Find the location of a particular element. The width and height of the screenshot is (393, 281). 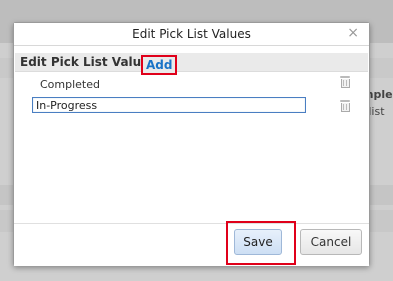

dialog-title: Edit Pick List Values is located at coordinates (191, 34).